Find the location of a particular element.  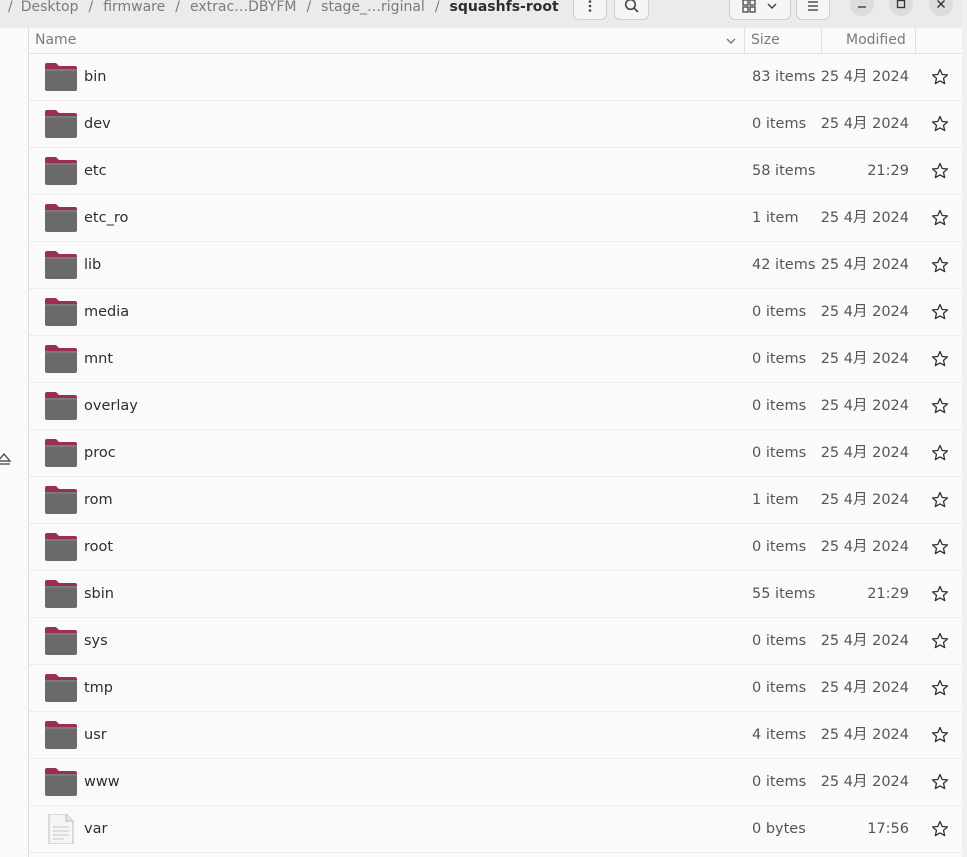

file-name: usr is located at coordinates (95, 735).